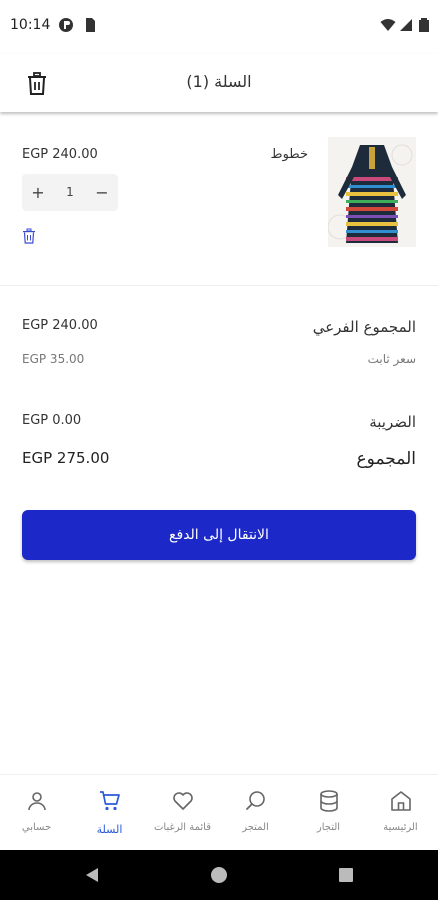 The width and height of the screenshot is (438, 900). Describe the element at coordinates (346, 875) in the screenshot. I see `recents-icon` at that location.